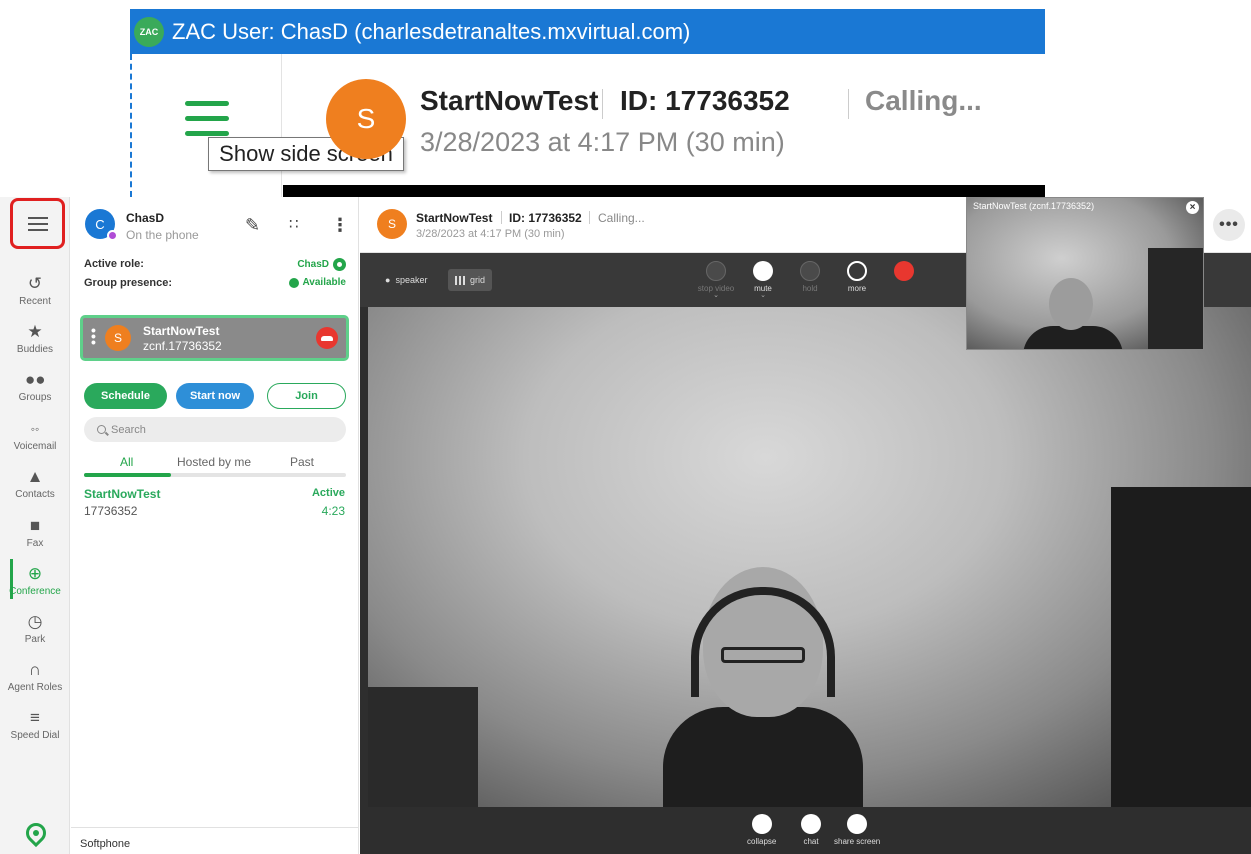 Image resolution: width=1251 pixels, height=854 pixels. I want to click on menu-button, so click(37, 223).